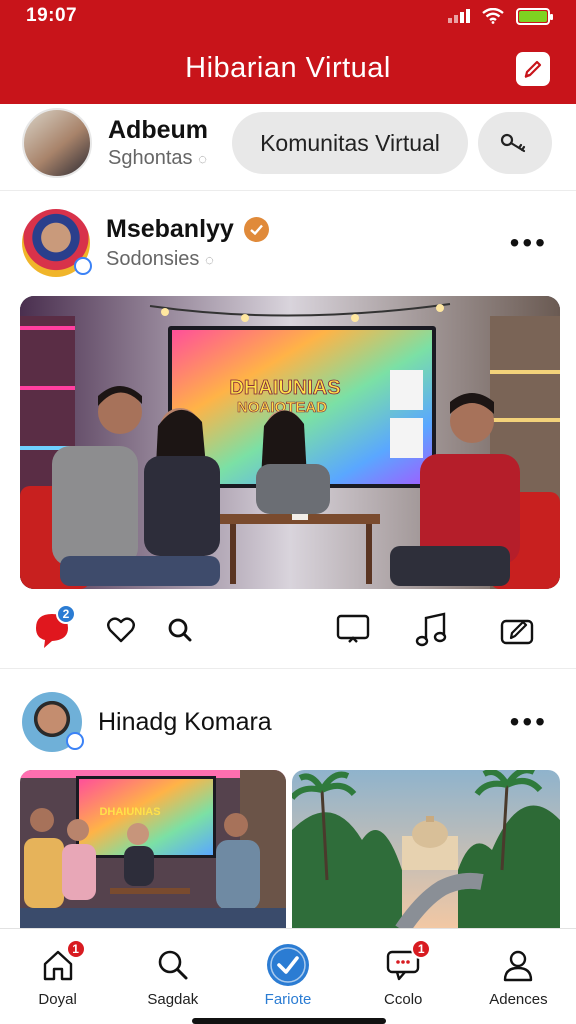 The height and width of the screenshot is (1024, 576). What do you see at coordinates (288, 16) in the screenshot?
I see `status-bar: 19:07` at bounding box center [288, 16].